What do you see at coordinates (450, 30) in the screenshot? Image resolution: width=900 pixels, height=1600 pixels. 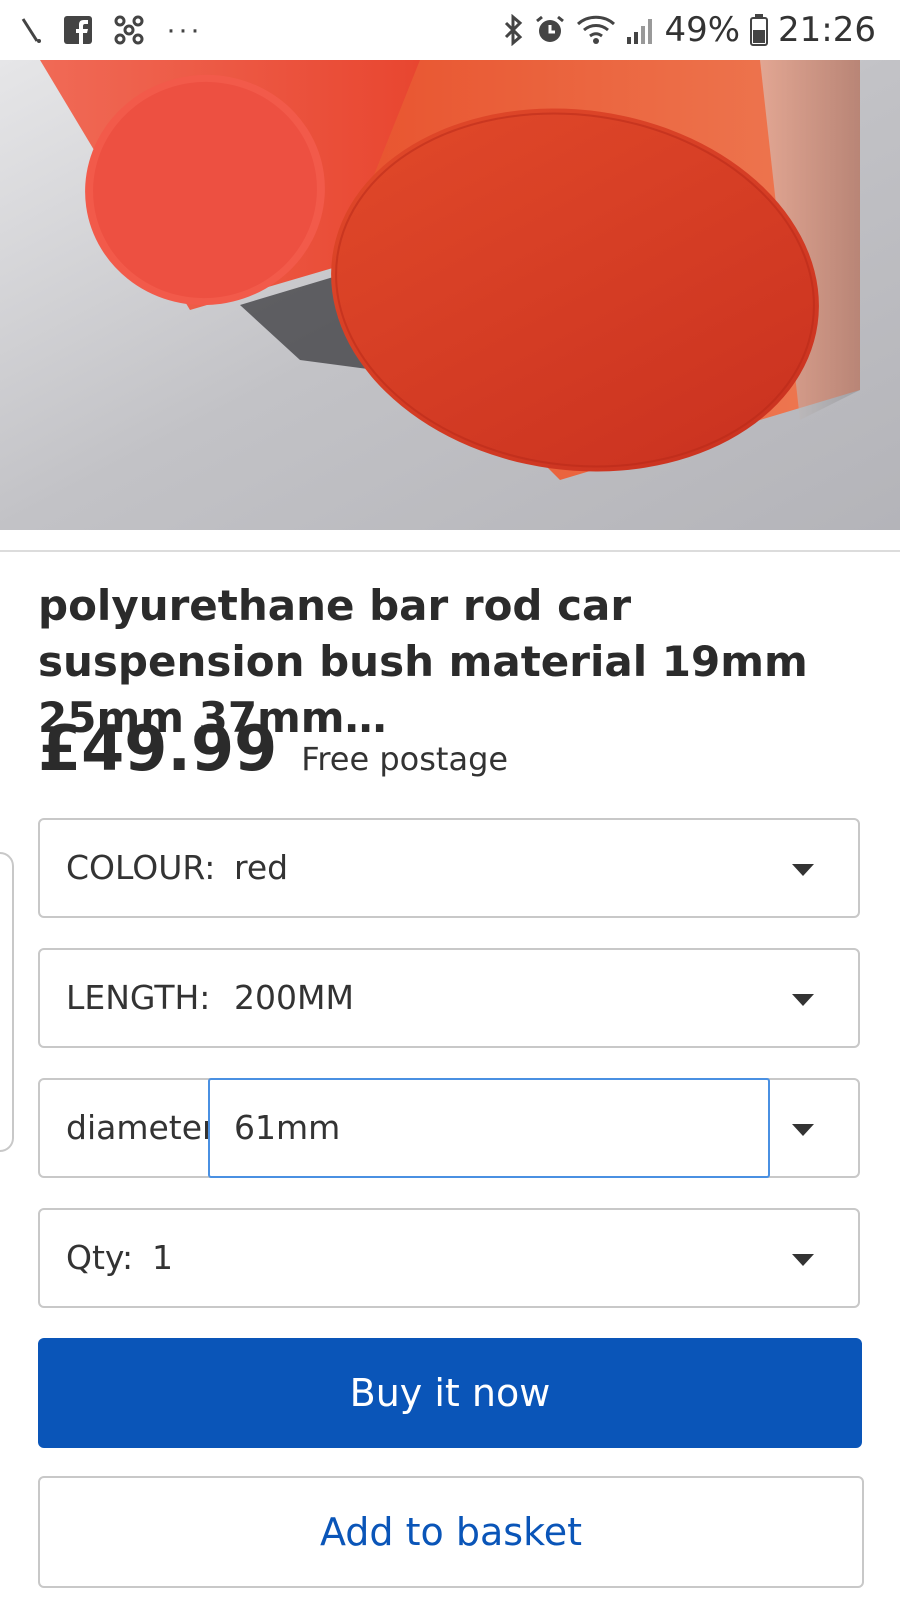 I see `status-bar: ··· 49% 21:26` at bounding box center [450, 30].